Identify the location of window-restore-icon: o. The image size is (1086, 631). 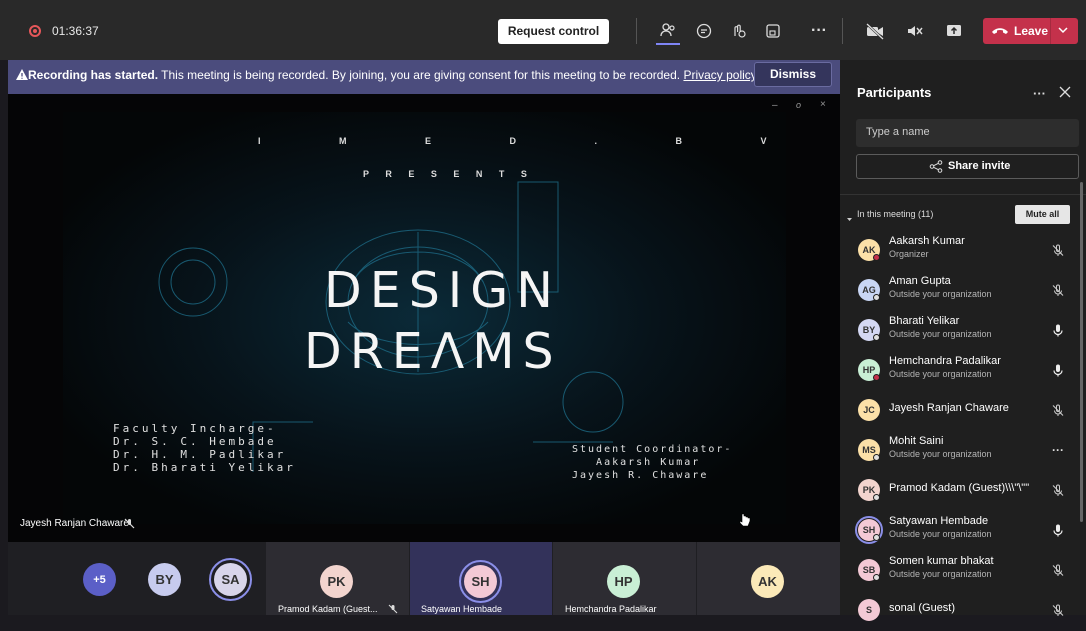
(799, 105).